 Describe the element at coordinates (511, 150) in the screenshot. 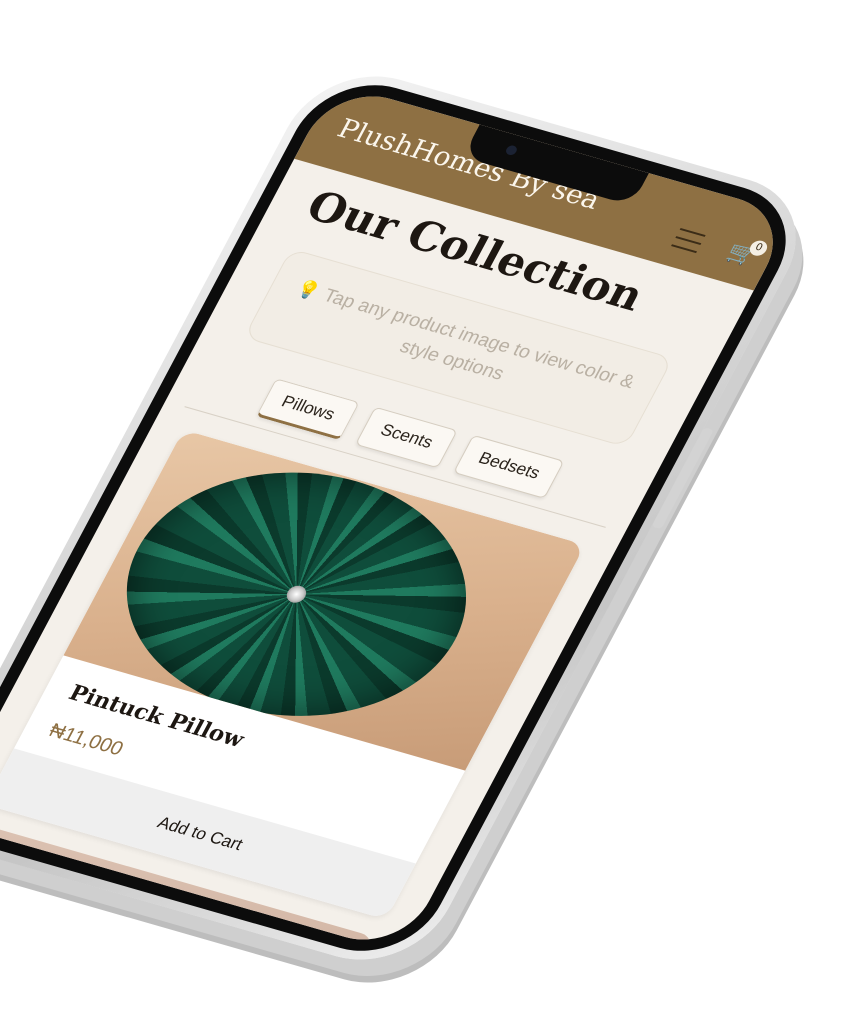

I see `camera-icon` at that location.